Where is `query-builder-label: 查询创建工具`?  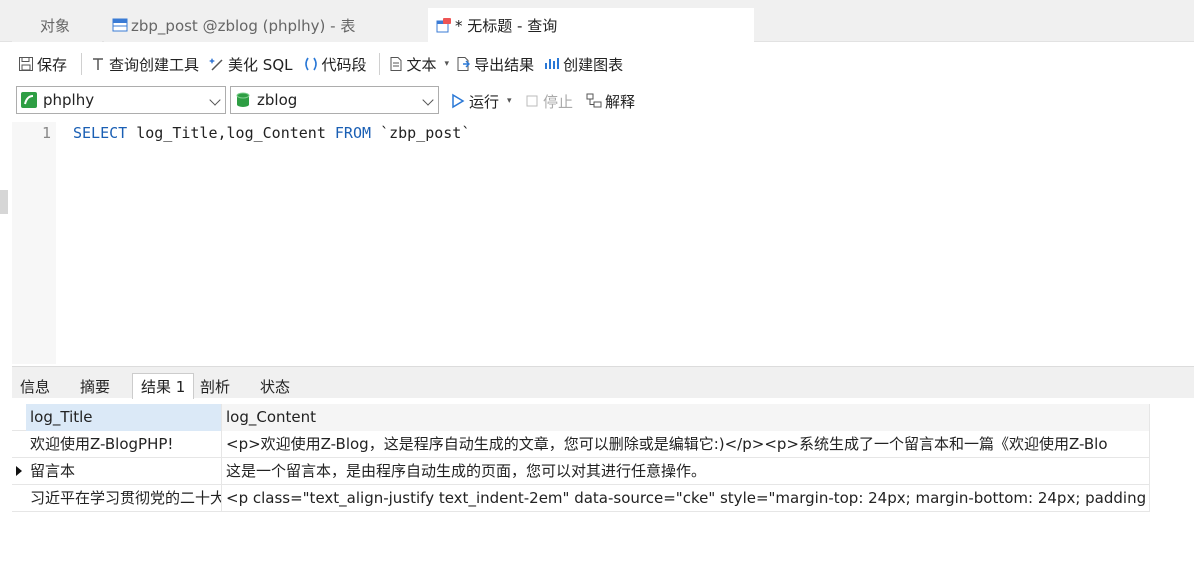
query-builder-label: 查询创建工具 is located at coordinates (154, 64).